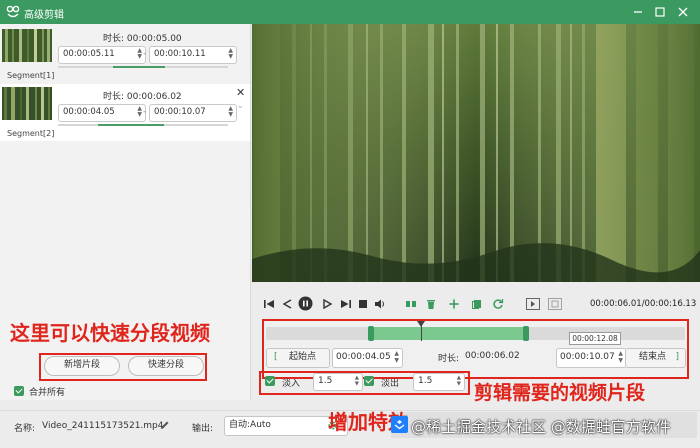 This screenshot has width=700, height=448. What do you see at coordinates (533, 304) in the screenshot?
I see `mark-in-icon` at bounding box center [533, 304].